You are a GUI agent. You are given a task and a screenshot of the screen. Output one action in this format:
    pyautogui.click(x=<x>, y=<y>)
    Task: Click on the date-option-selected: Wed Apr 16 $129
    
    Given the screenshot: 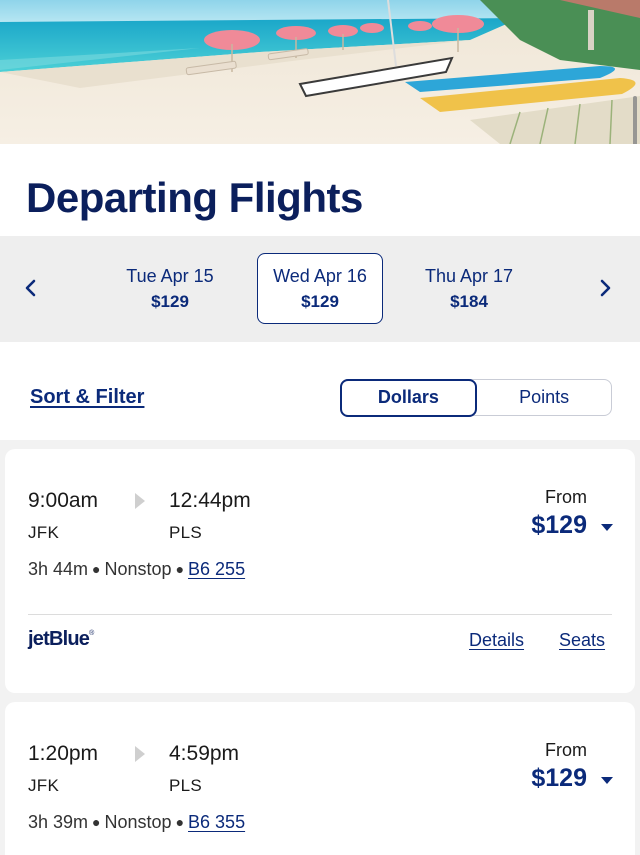 What is the action you would take?
    pyautogui.click(x=320, y=288)
    